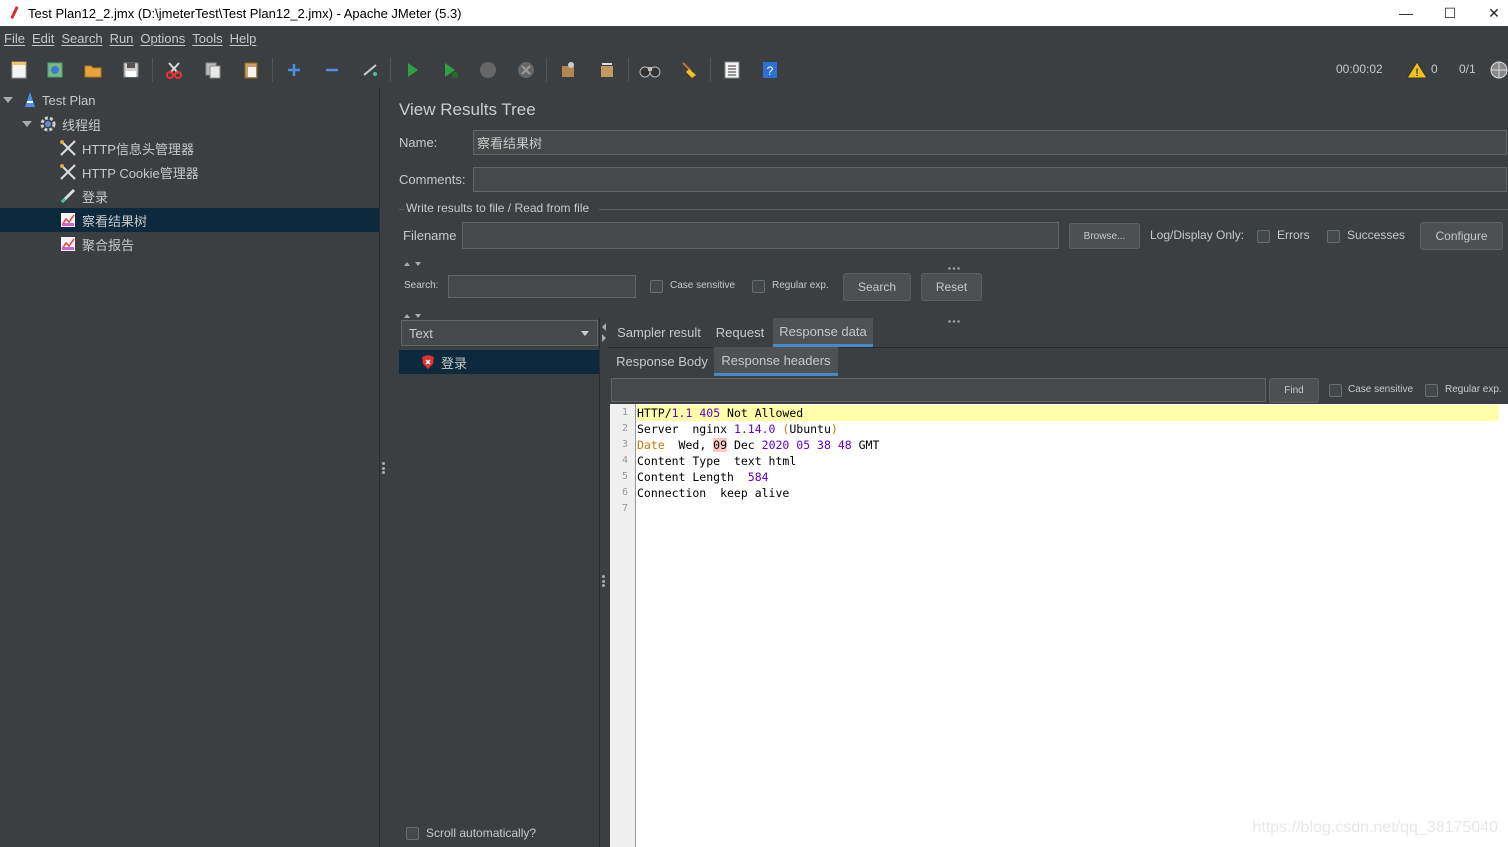  Describe the element at coordinates (1450, 13) in the screenshot. I see `maximize-button: ☐` at that location.